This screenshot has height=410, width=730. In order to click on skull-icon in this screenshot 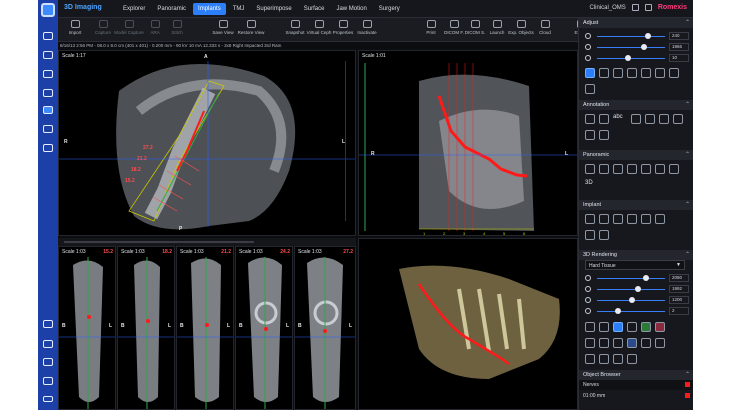, I will do `click(618, 327)`.